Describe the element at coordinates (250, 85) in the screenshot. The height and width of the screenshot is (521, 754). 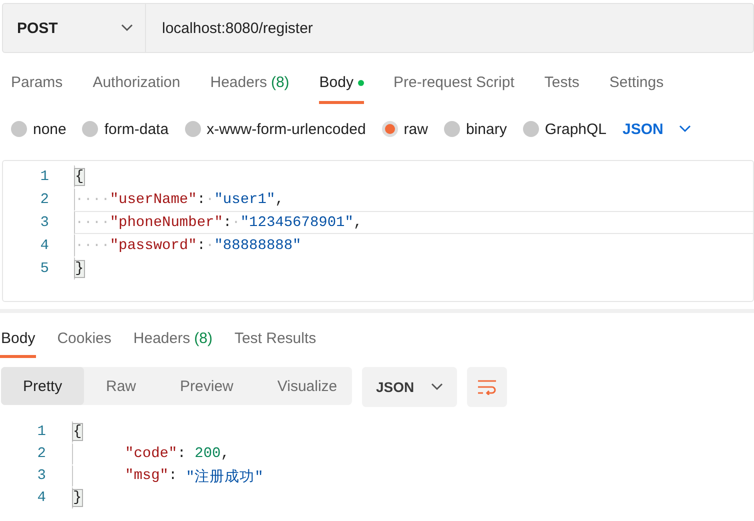
I see `request-tab: Headers (8)` at that location.